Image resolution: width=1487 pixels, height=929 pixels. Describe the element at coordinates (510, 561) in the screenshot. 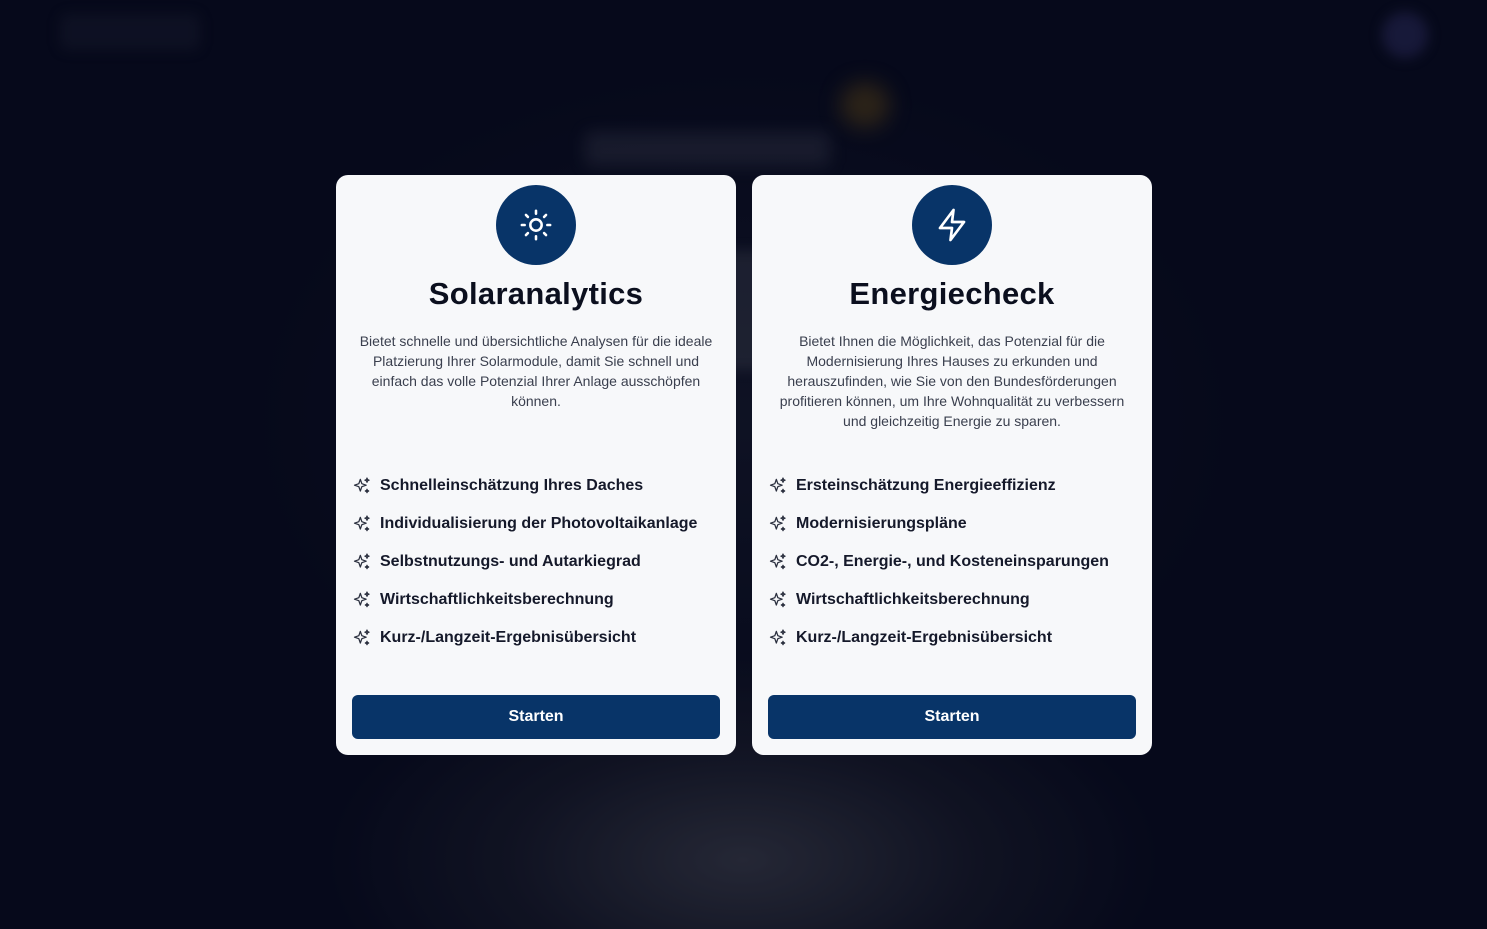

I see `feature-label: Selbstnutzungs- und Autarkiegrad` at that location.